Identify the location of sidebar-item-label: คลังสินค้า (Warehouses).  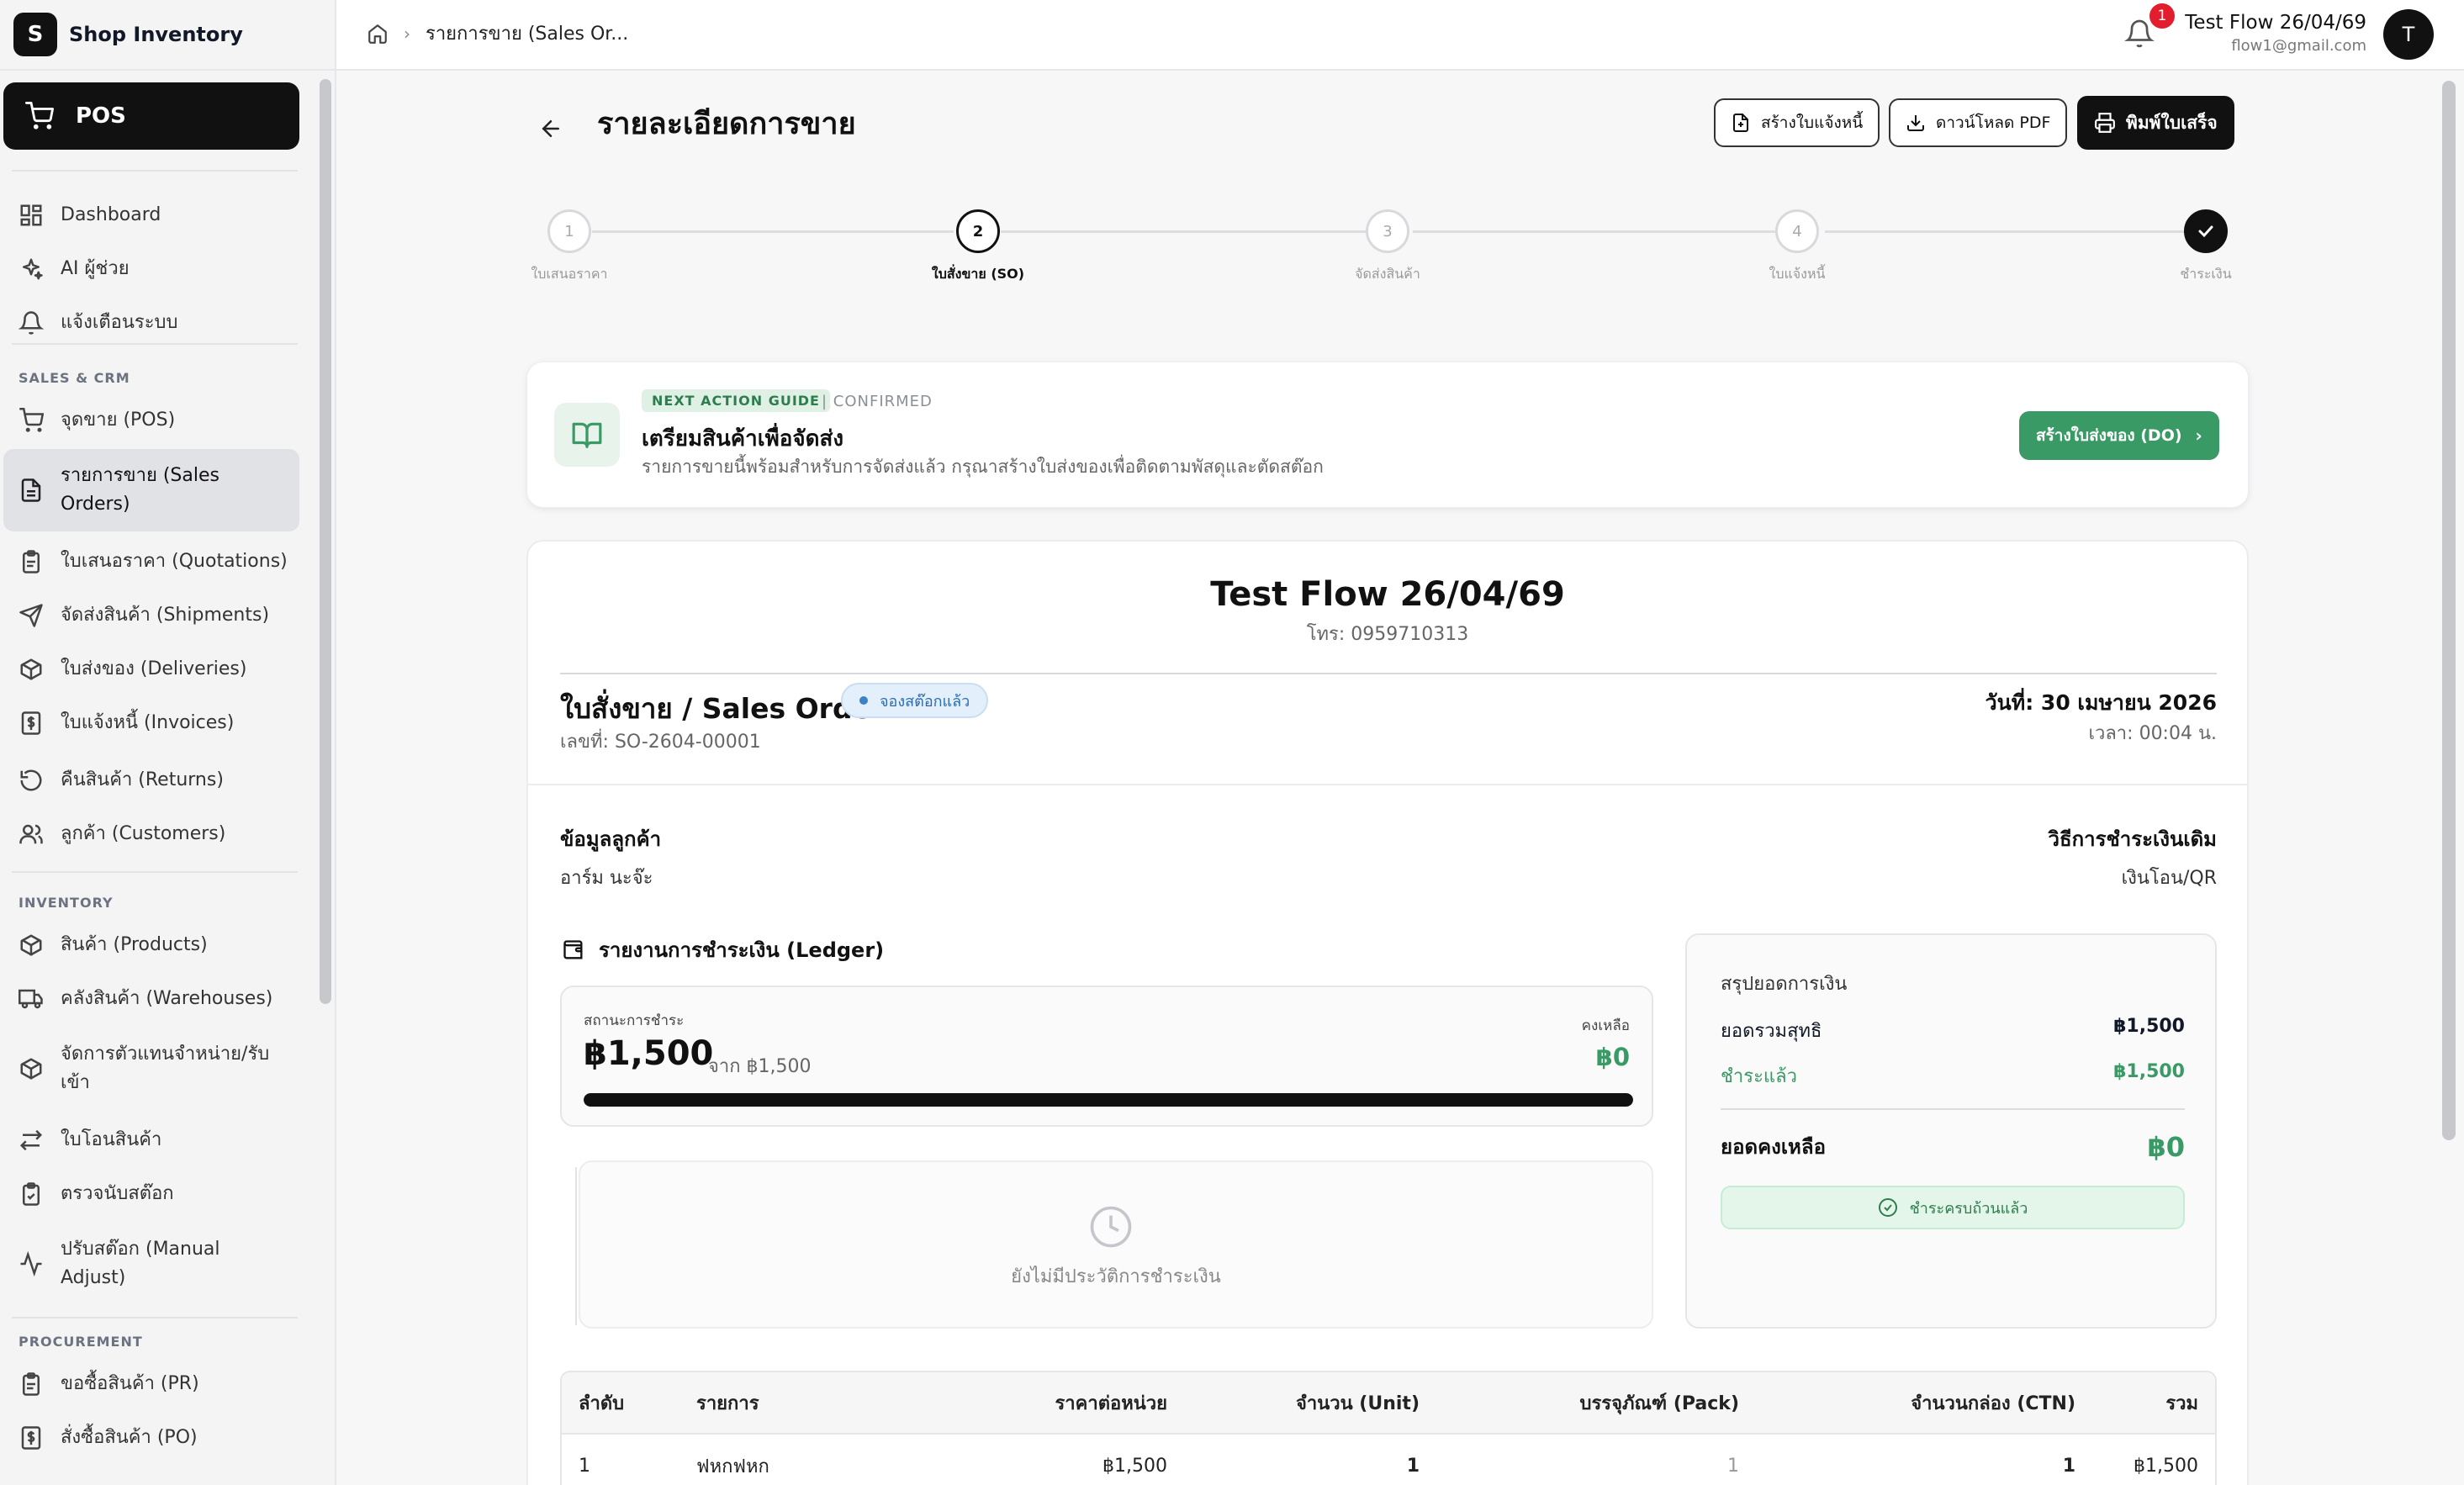
(167, 998).